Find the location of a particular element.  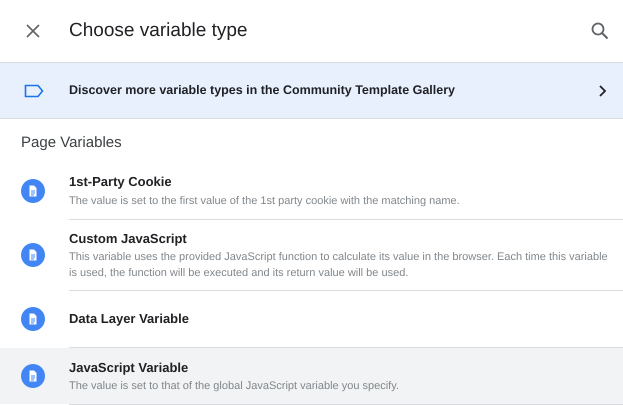

section-heading: Page Variables is located at coordinates (72, 143).